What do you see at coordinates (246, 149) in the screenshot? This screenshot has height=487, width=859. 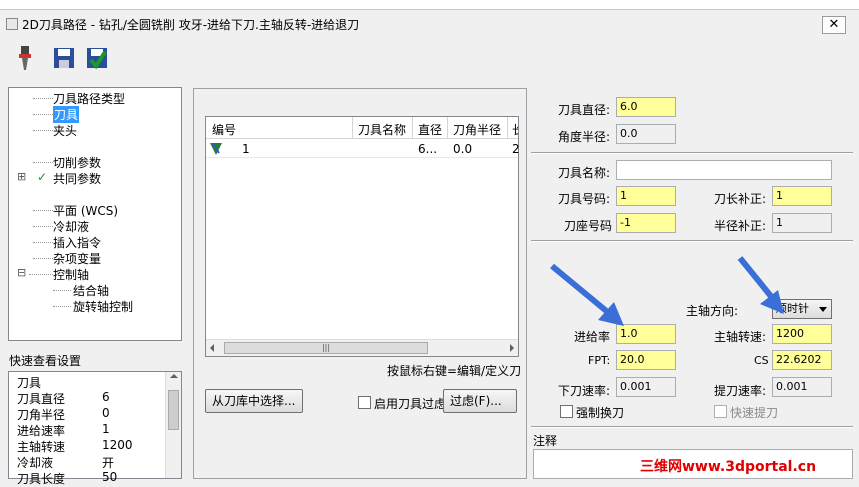 I see `row-number: 1` at bounding box center [246, 149].